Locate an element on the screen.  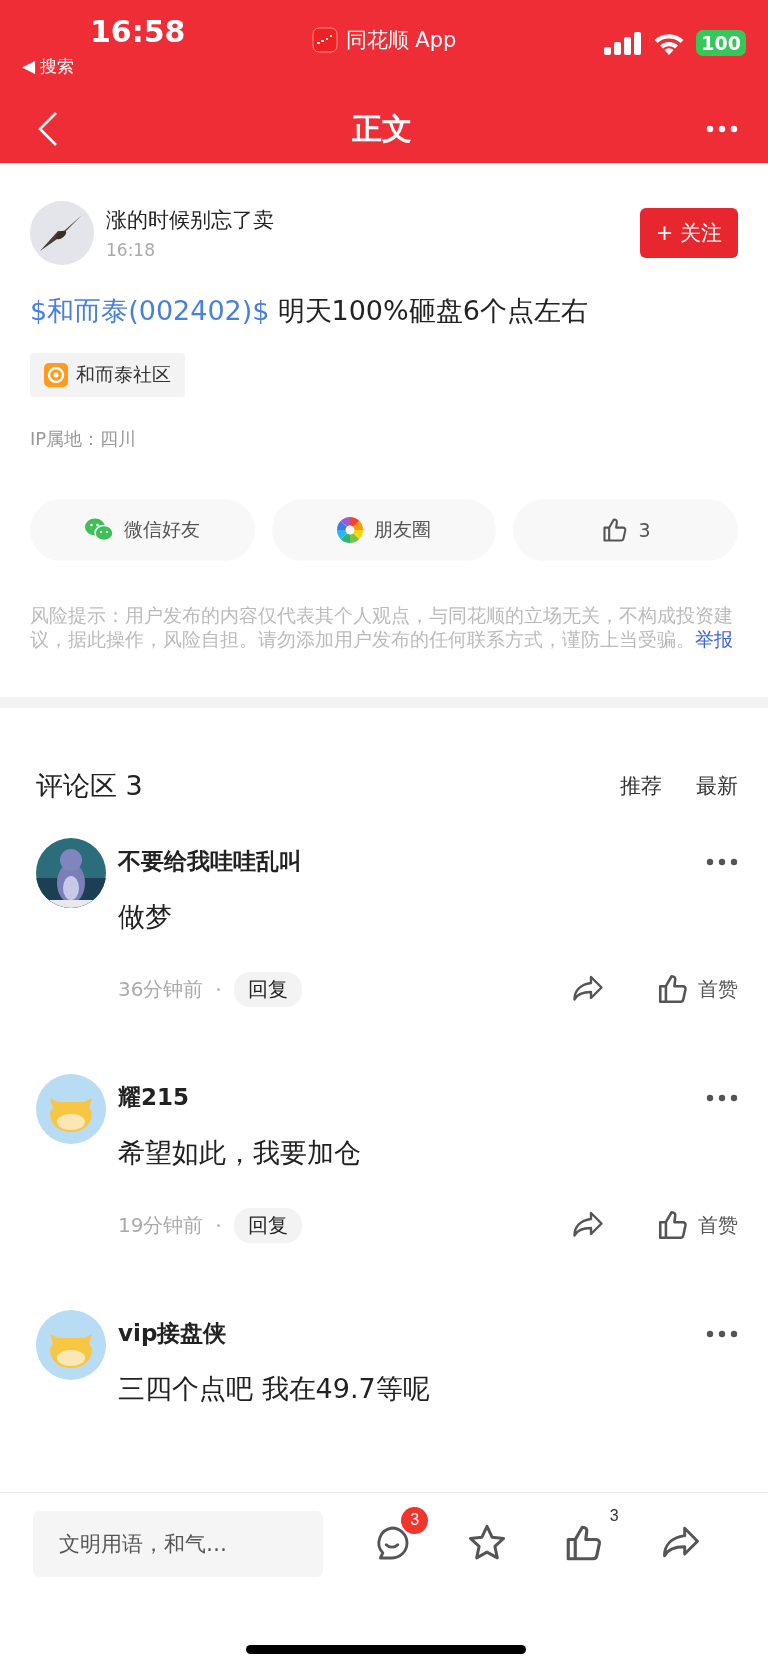
comments-title: 评论区 3 is located at coordinates (90, 786).